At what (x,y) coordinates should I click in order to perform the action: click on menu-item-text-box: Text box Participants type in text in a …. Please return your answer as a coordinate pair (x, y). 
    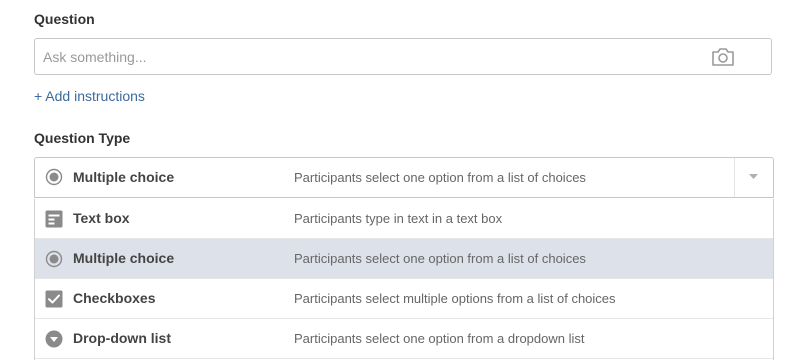
    Looking at the image, I should click on (404, 219).